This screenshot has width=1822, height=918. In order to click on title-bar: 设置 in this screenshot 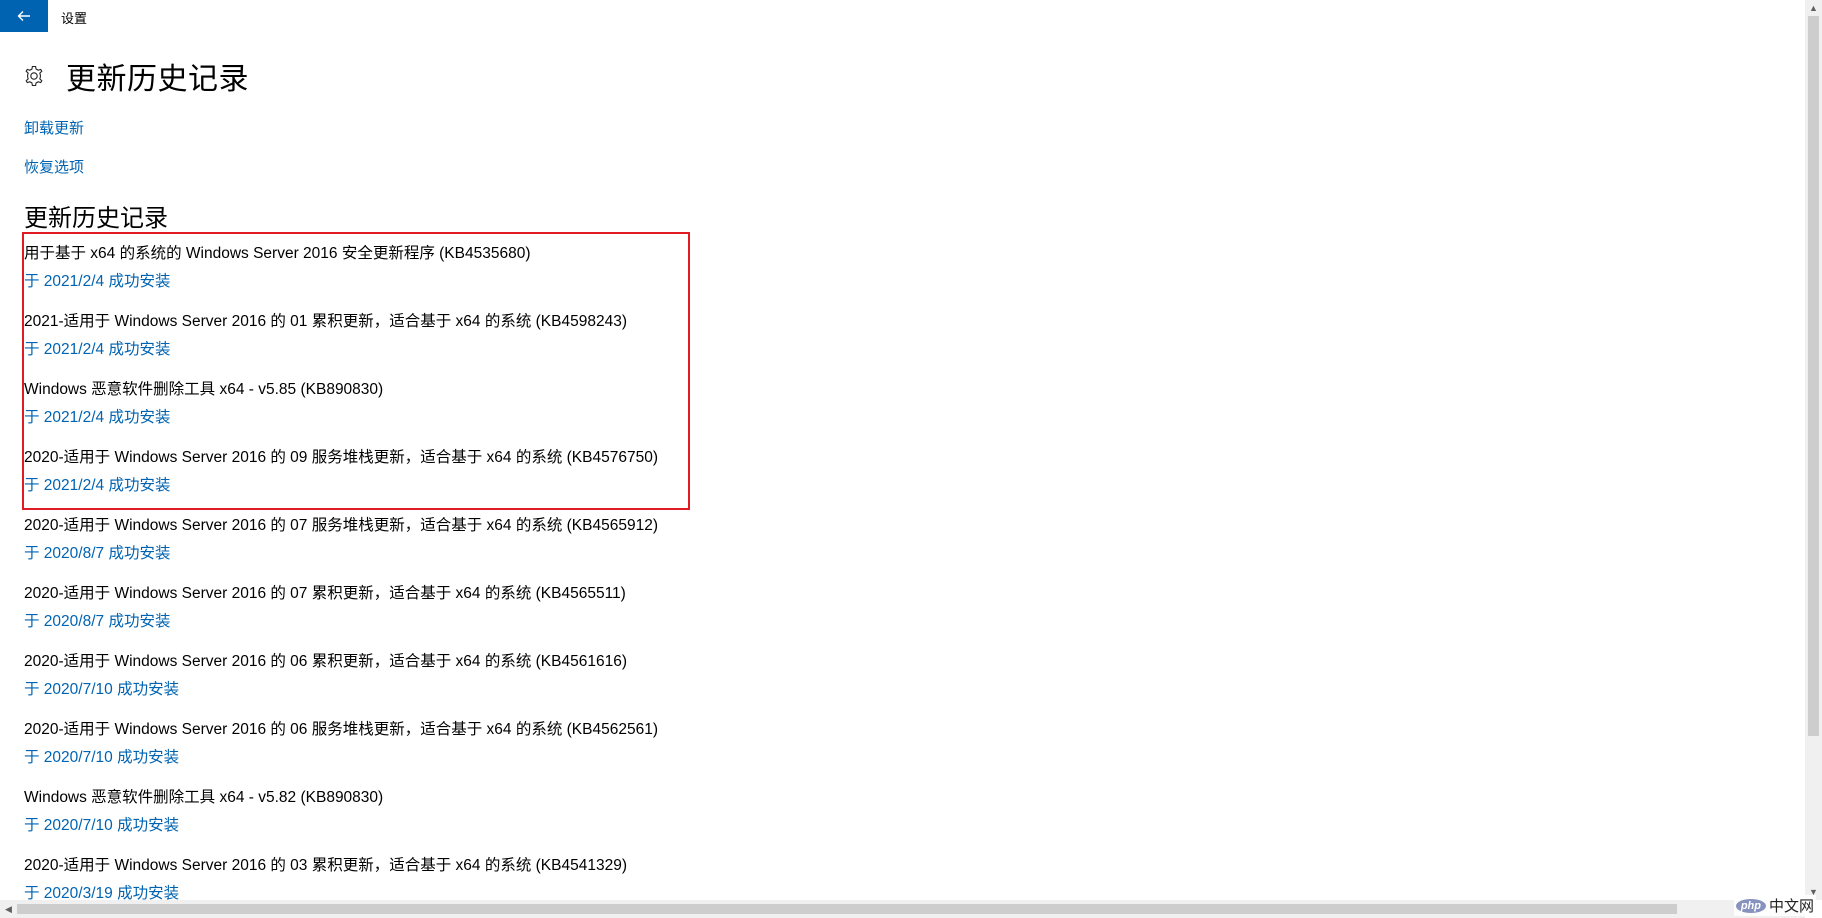, I will do `click(911, 16)`.